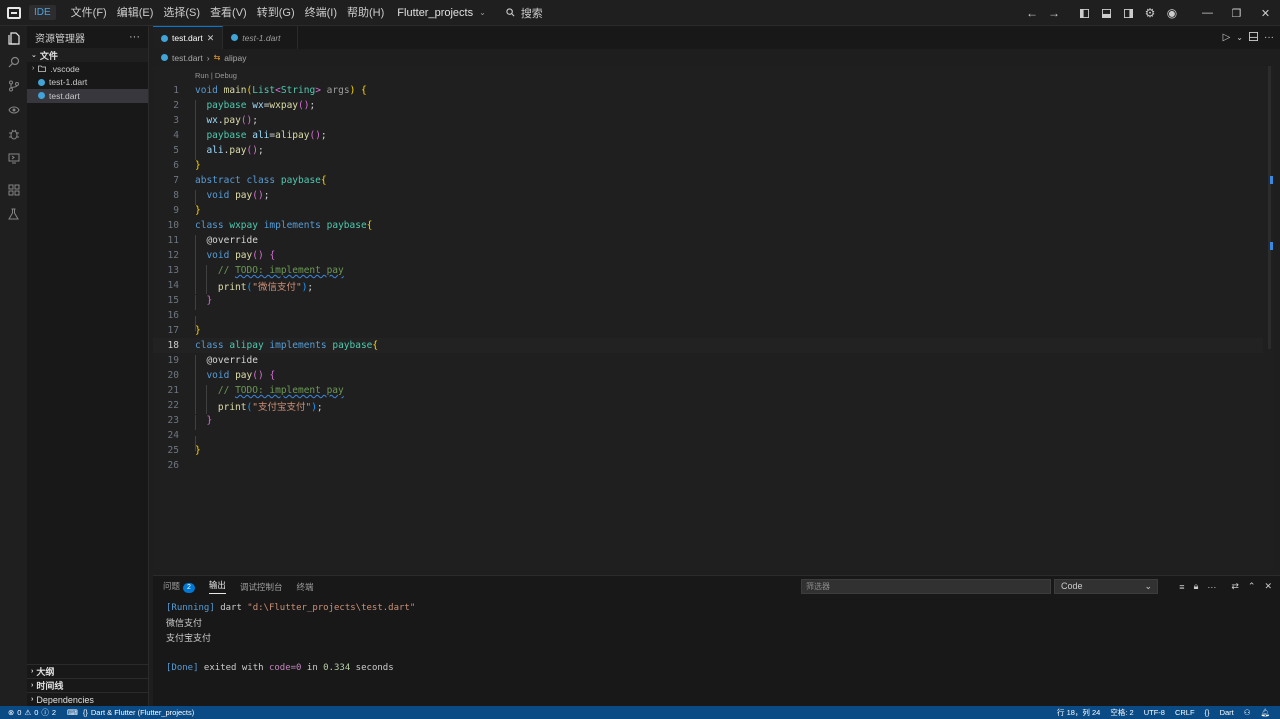 This screenshot has width=1280, height=719. What do you see at coordinates (13, 134) in the screenshot?
I see `run-debug-icon` at bounding box center [13, 134].